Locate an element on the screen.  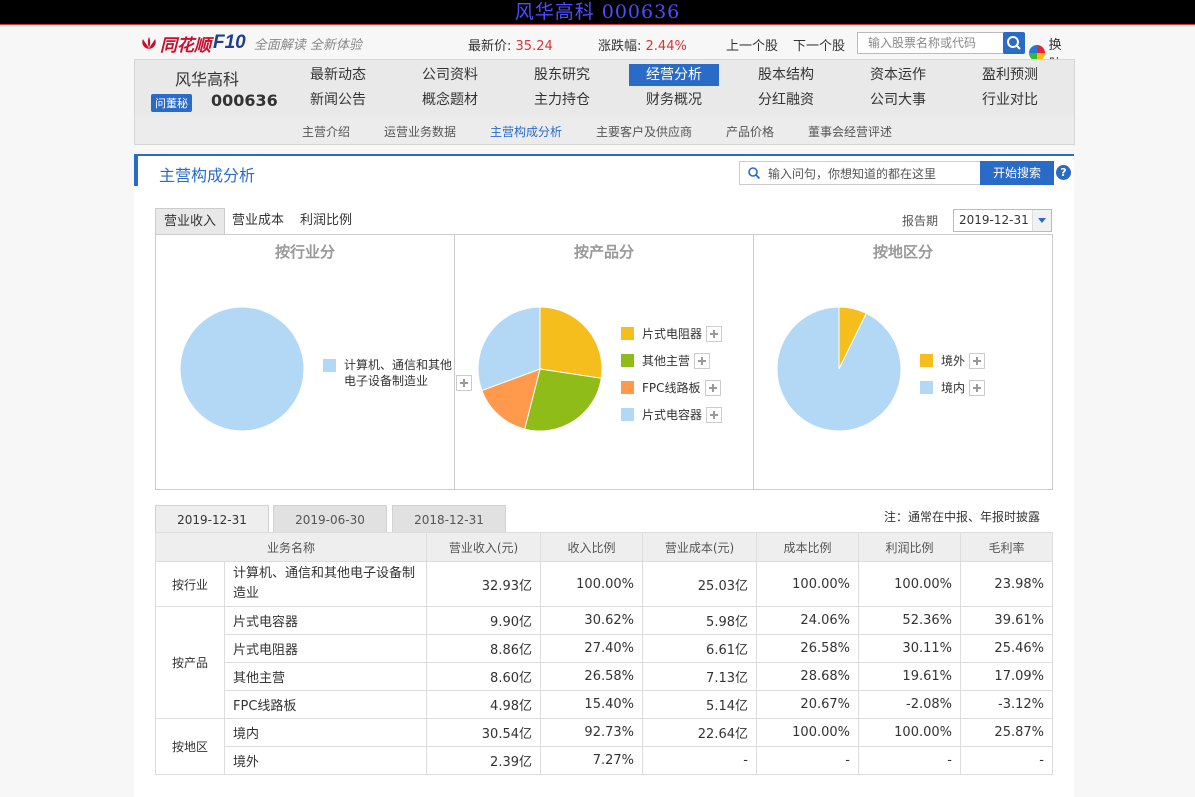
nav-capital-ops: 资本运作 is located at coordinates (898, 75).